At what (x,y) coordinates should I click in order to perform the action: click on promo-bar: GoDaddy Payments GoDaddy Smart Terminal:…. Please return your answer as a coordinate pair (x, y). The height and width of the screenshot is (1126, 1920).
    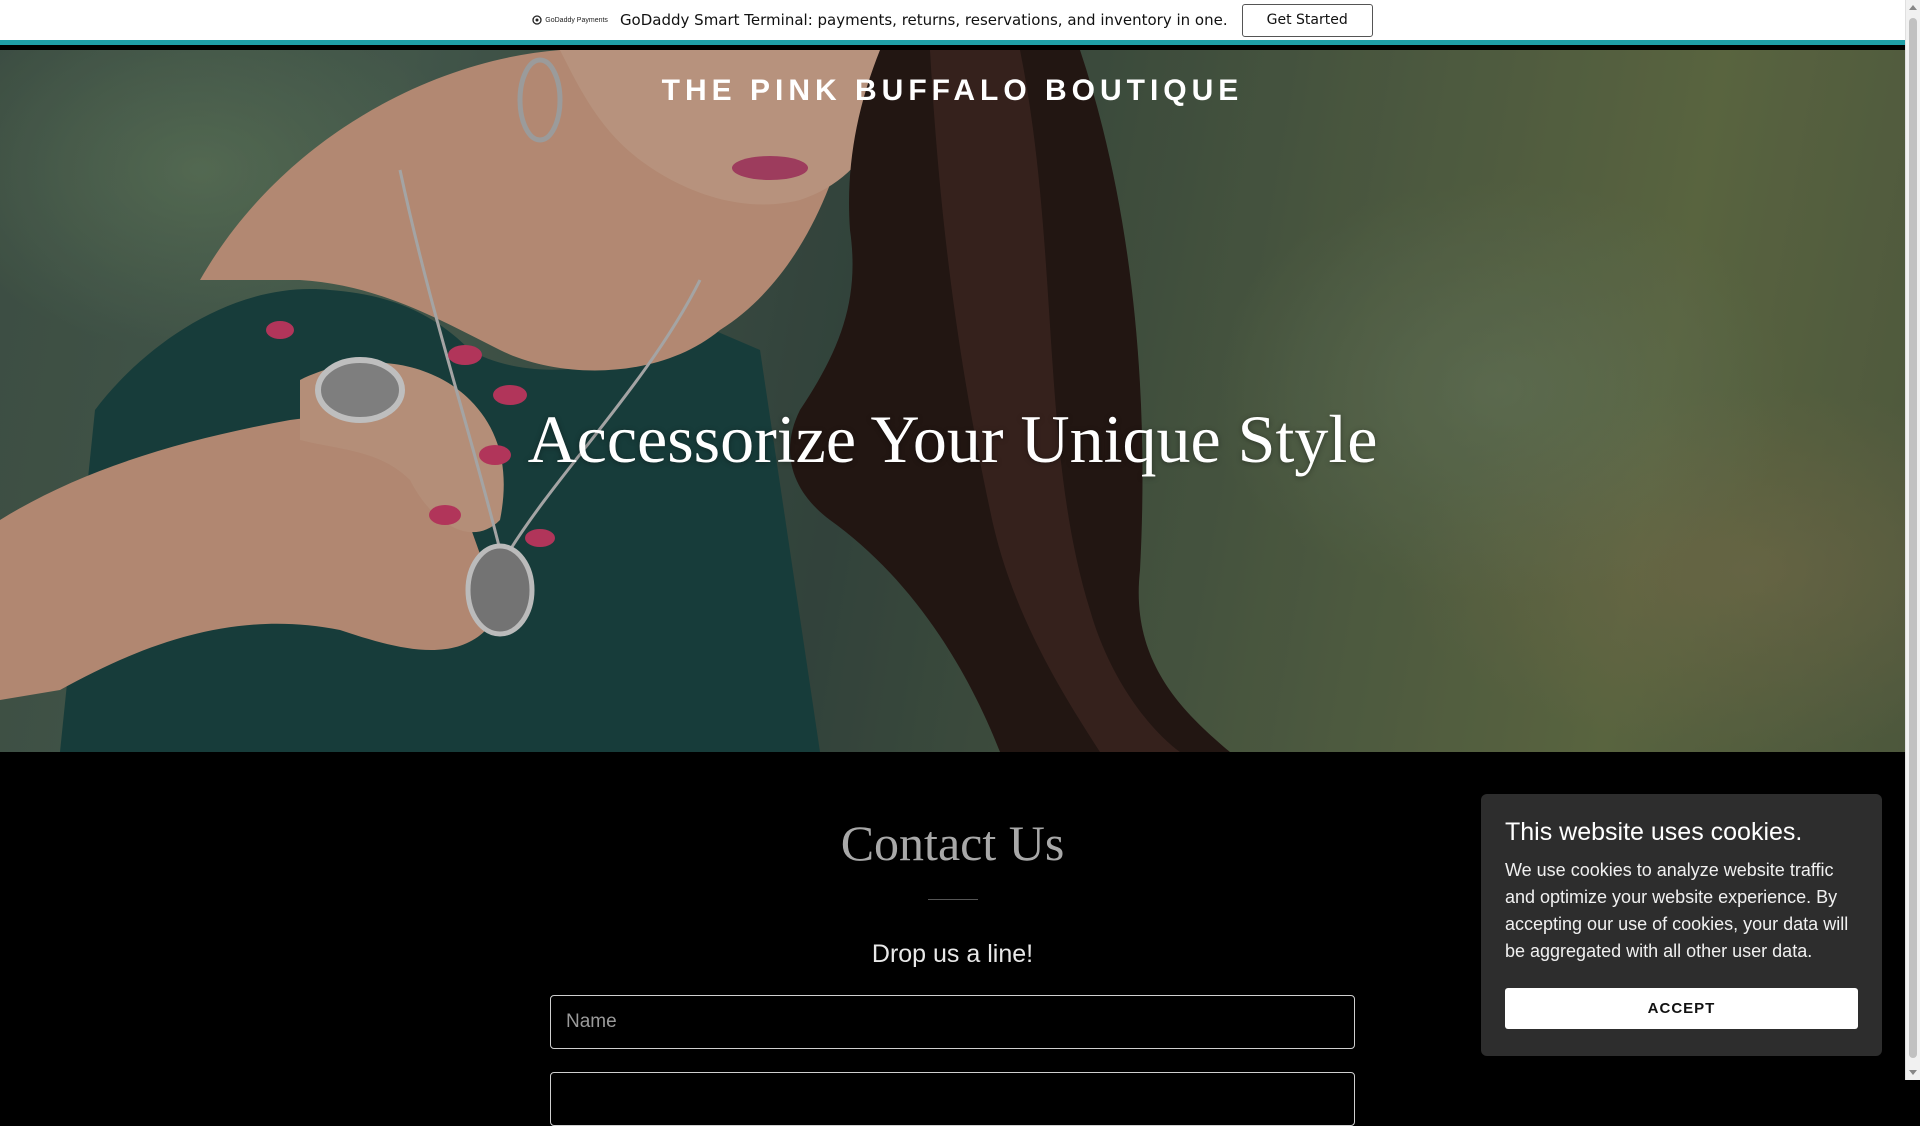
    Looking at the image, I should click on (952, 22).